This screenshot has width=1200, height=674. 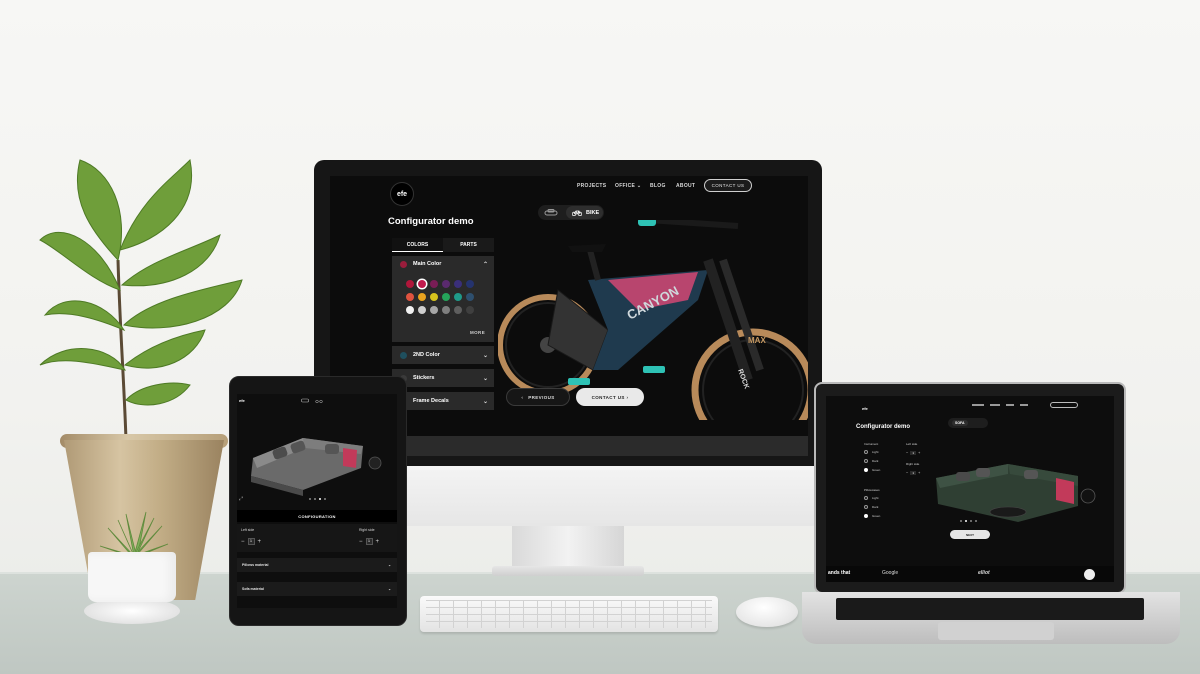 I want to click on stepper-1-value: 1, so click(x=913, y=452).